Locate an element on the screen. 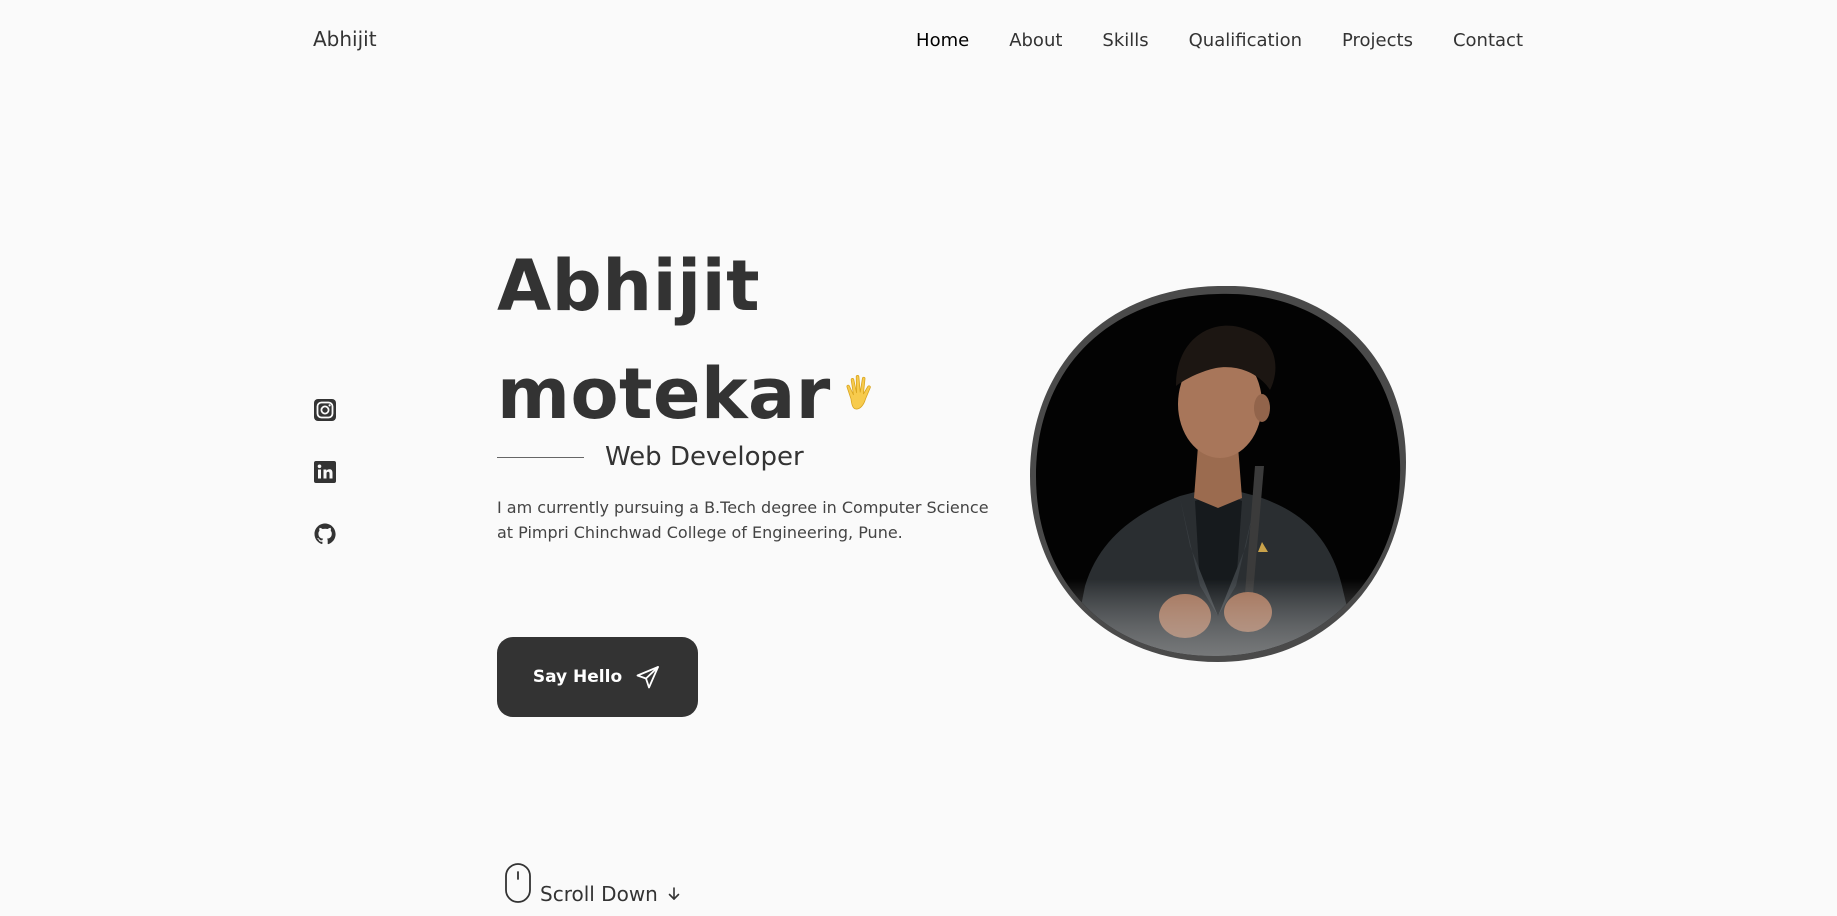 The width and height of the screenshot is (1837, 916). nav-item-qualification: Qualification is located at coordinates (1245, 41).